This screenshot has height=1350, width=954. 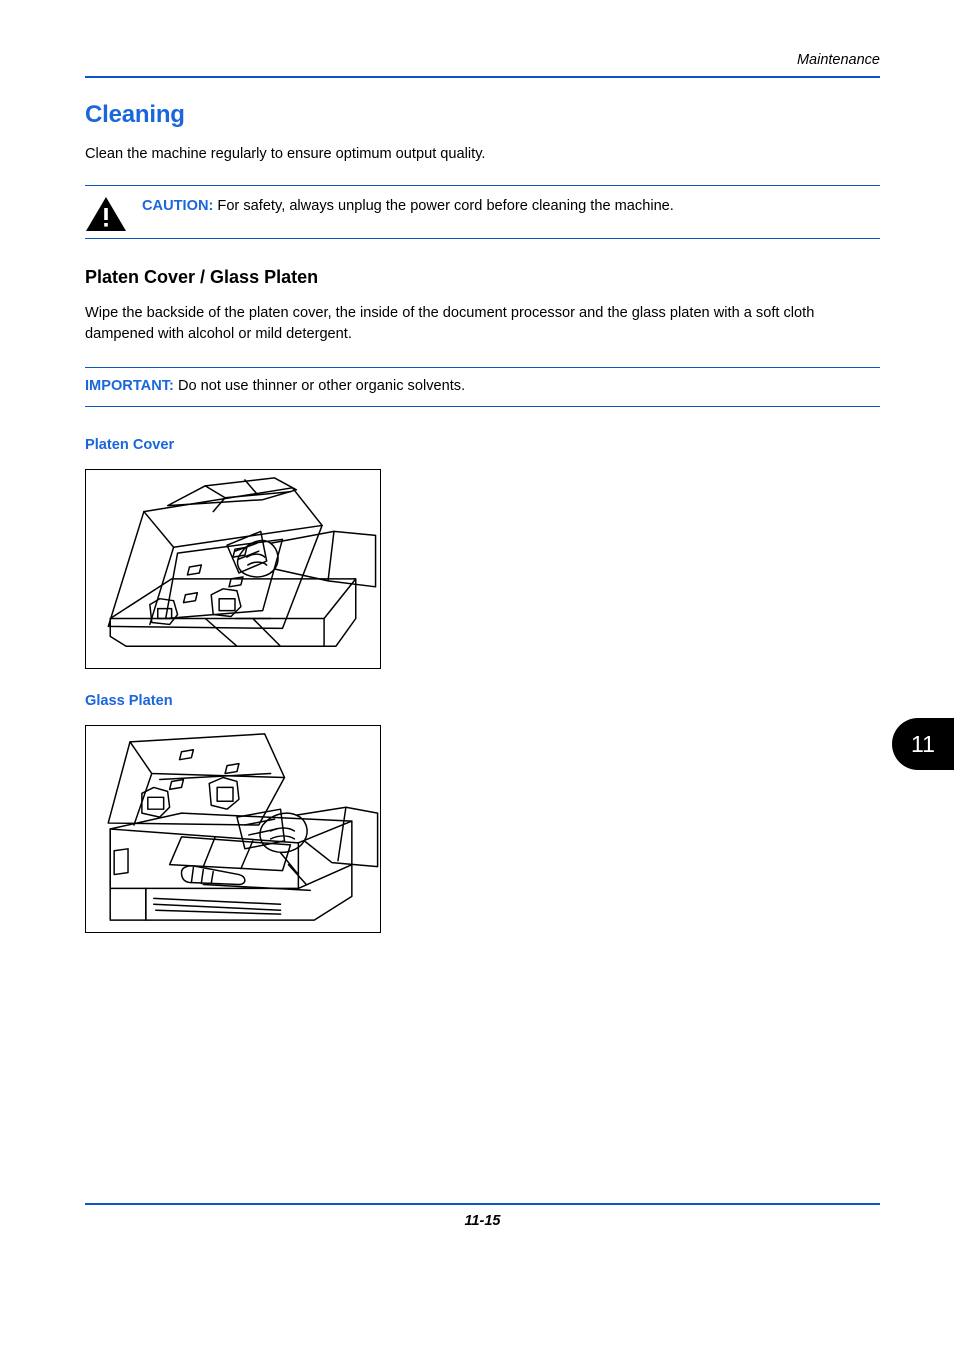 What do you see at coordinates (482, 77) in the screenshot?
I see `header-rule` at bounding box center [482, 77].